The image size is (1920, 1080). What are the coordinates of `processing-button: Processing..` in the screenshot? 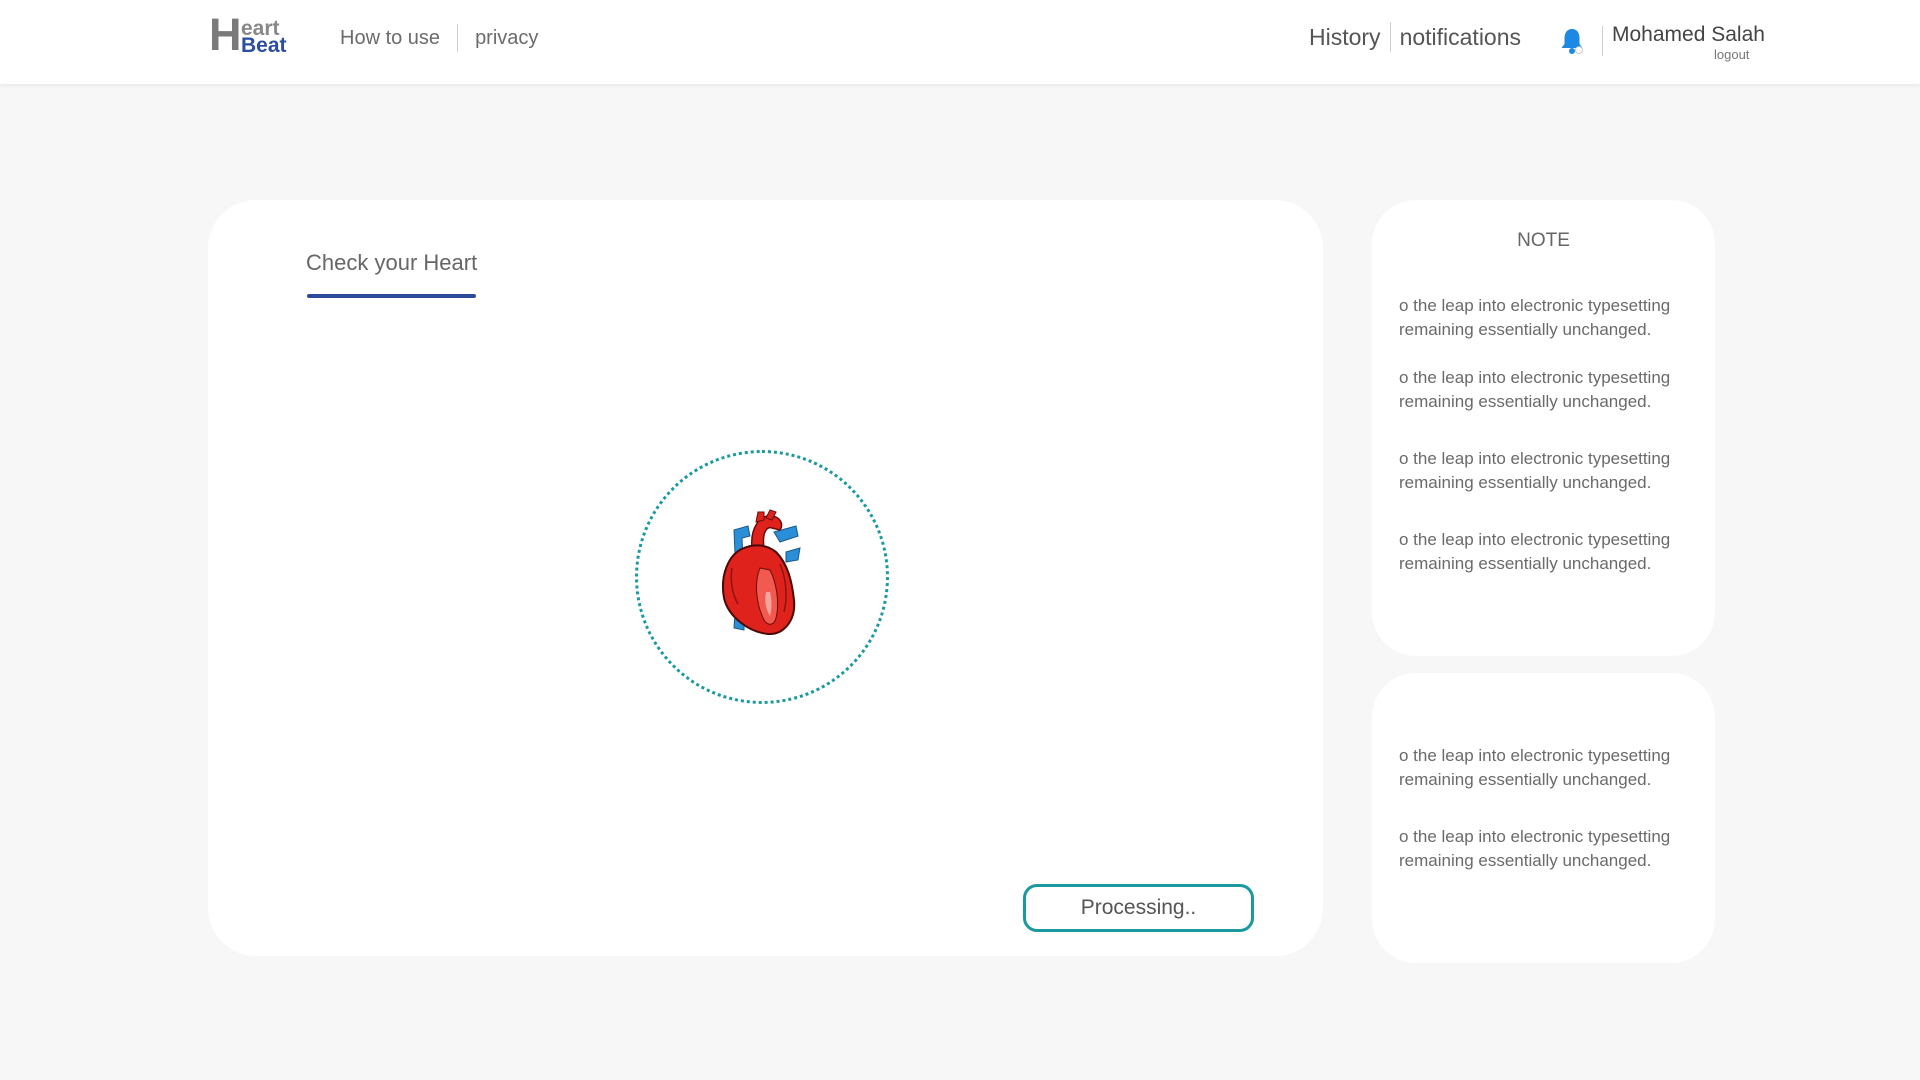 It's located at (1138, 908).